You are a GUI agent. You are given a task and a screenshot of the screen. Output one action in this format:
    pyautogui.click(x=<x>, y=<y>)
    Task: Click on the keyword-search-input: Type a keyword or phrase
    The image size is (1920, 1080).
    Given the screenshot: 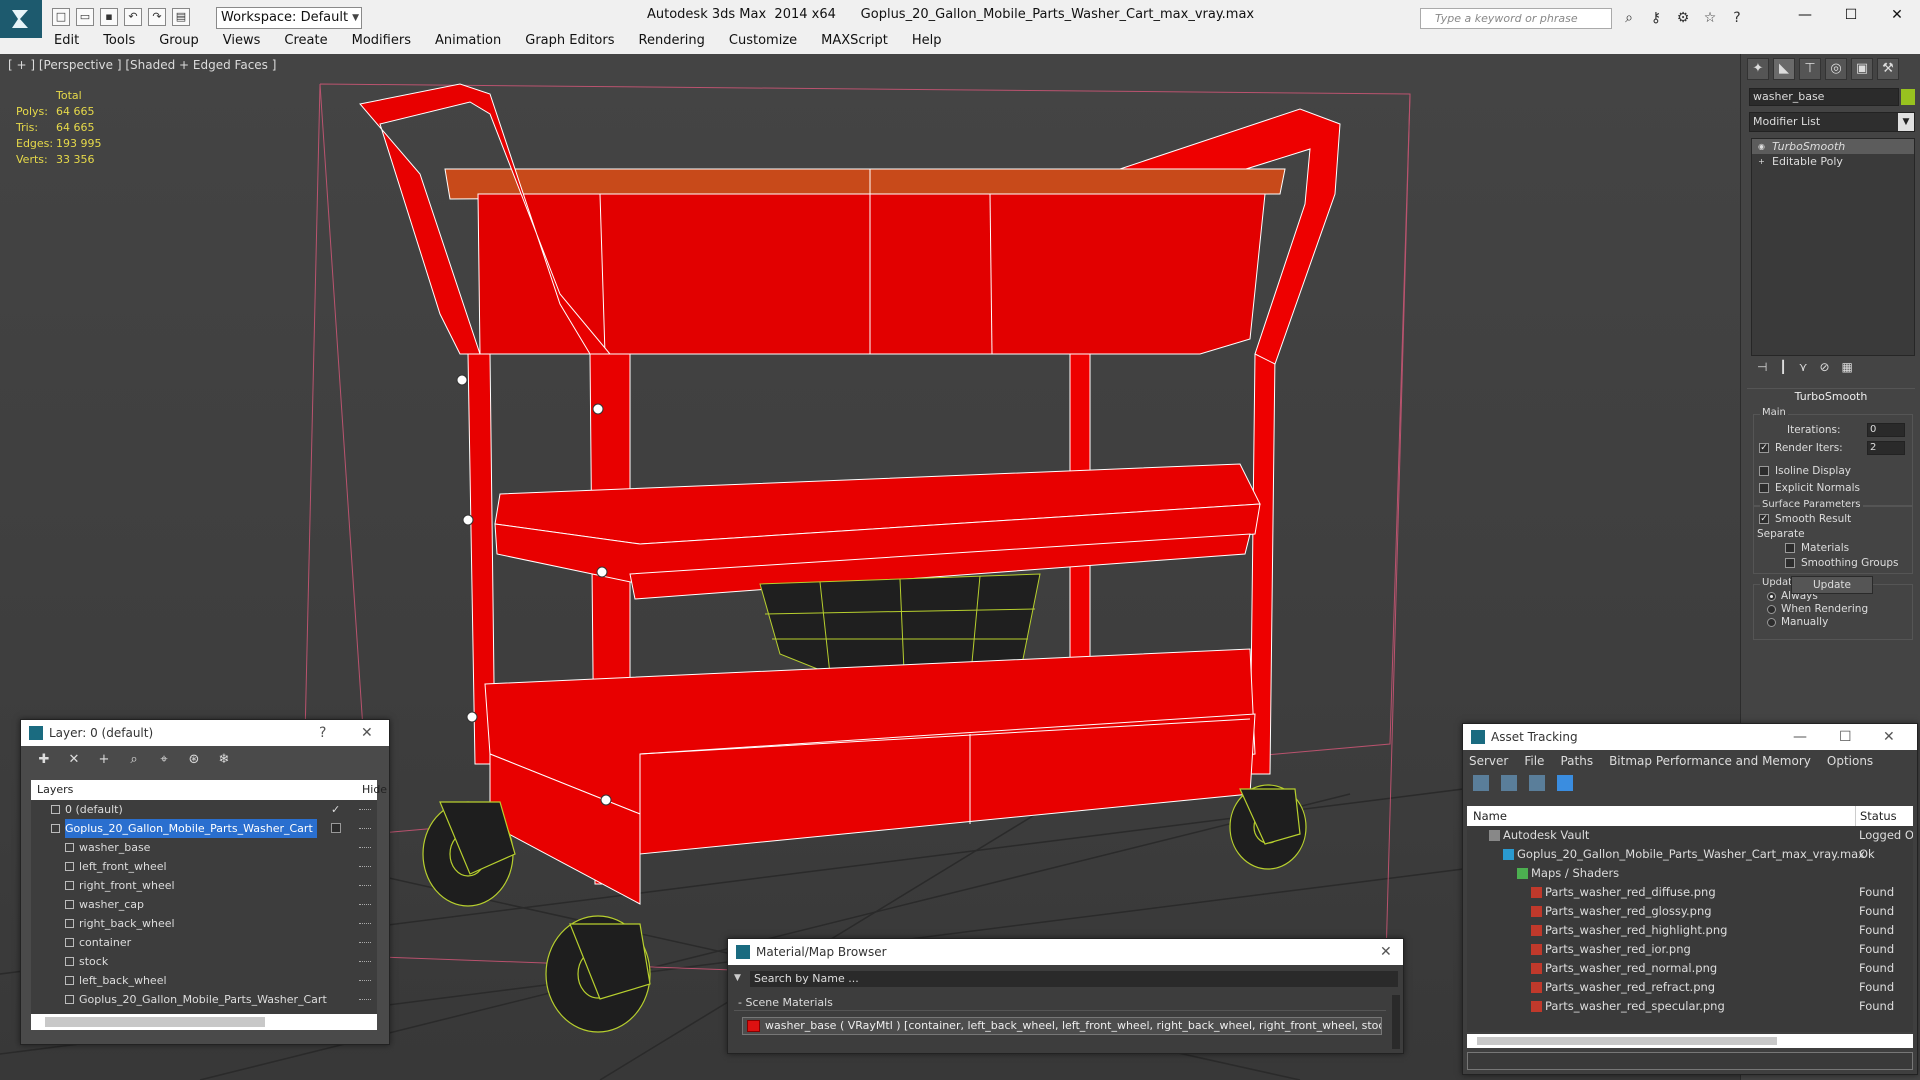 What is the action you would take?
    pyautogui.click(x=1516, y=18)
    